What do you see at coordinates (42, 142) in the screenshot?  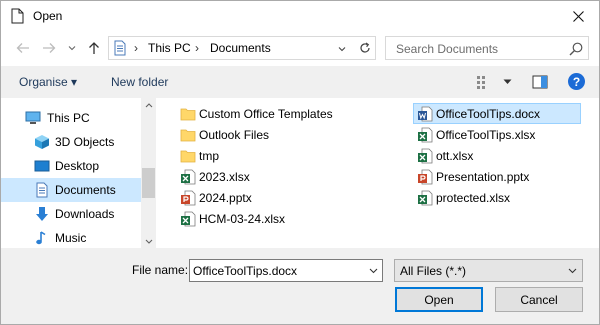 I see `3d-objects-icon` at bounding box center [42, 142].